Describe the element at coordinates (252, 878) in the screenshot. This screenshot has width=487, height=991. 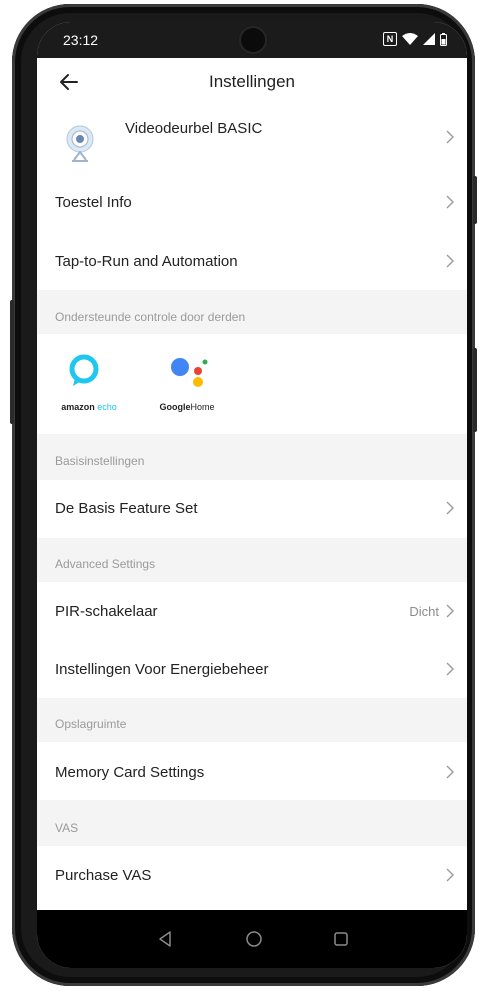
I see `purchase-vas-row: Purchase VAS` at that location.